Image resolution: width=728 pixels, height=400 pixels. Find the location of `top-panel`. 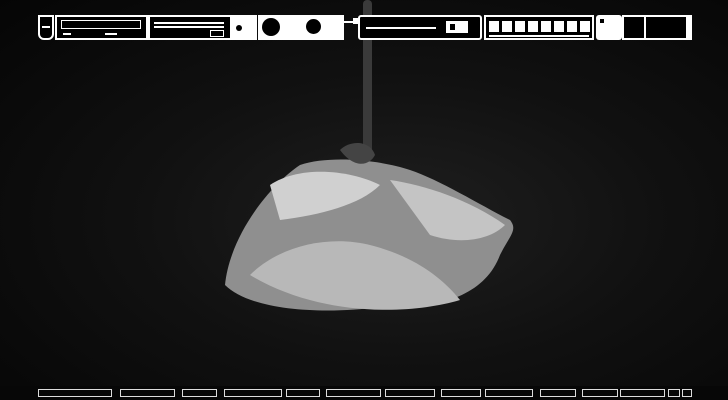

top-panel is located at coordinates (365, 27).